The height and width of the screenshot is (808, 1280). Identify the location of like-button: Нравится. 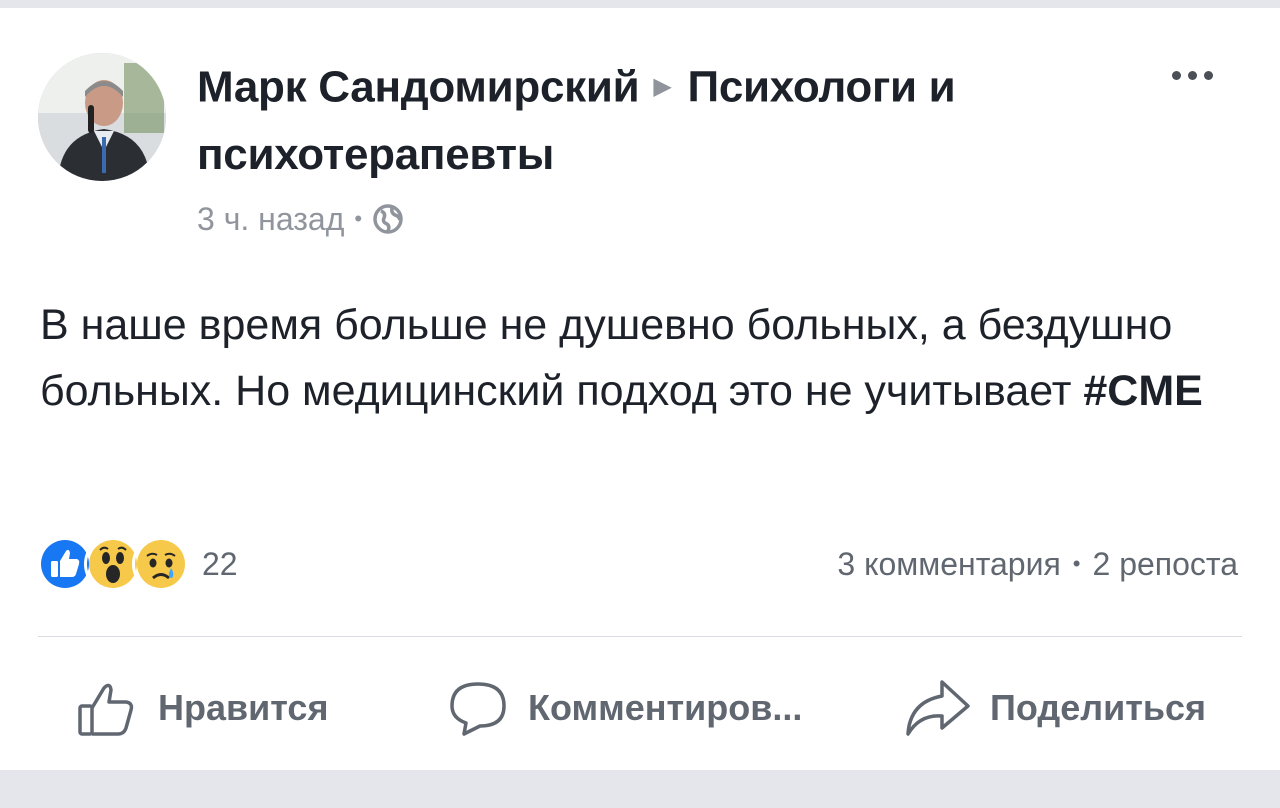
(202, 708).